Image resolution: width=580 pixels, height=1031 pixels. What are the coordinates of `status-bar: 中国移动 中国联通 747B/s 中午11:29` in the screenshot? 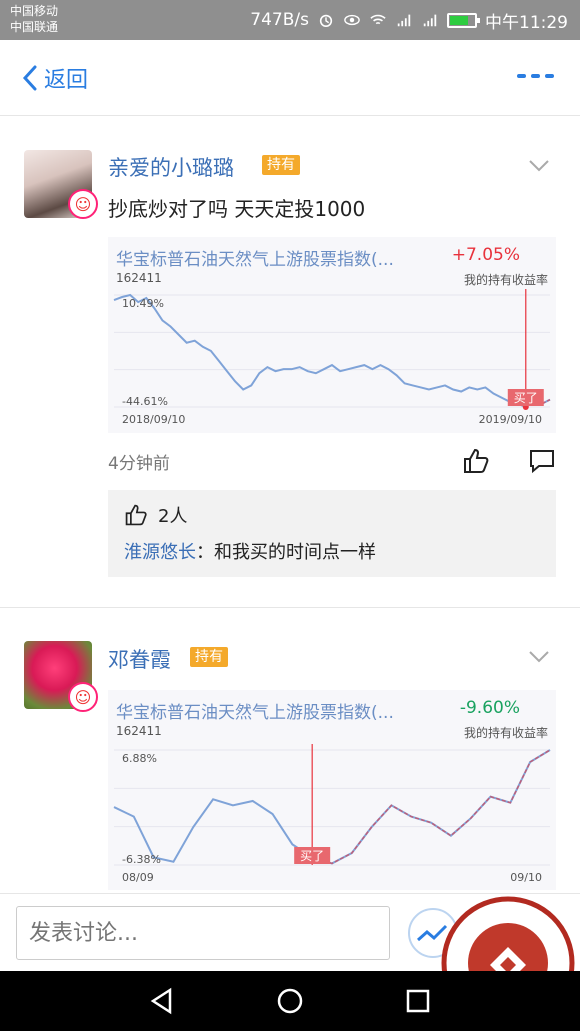 It's located at (290, 20).